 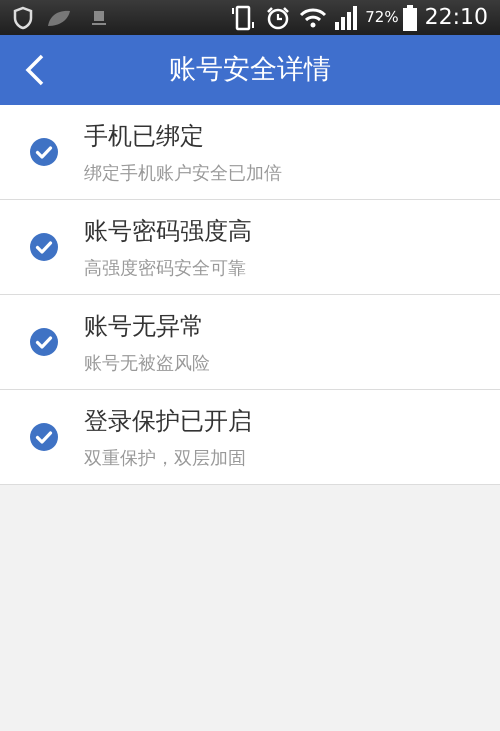 What do you see at coordinates (165, 458) in the screenshot?
I see `row-subtitle: 双重保护，双层加固` at bounding box center [165, 458].